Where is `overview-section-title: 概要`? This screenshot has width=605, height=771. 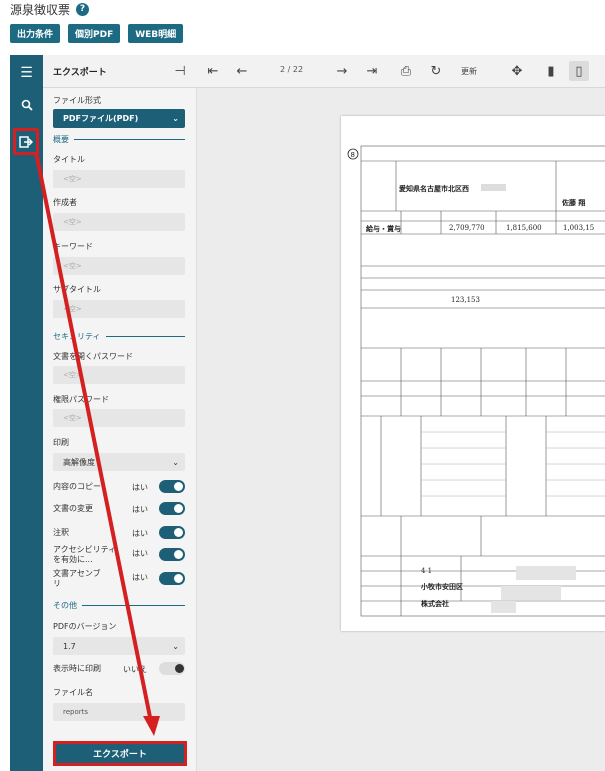
overview-section-title: 概要 is located at coordinates (61, 139).